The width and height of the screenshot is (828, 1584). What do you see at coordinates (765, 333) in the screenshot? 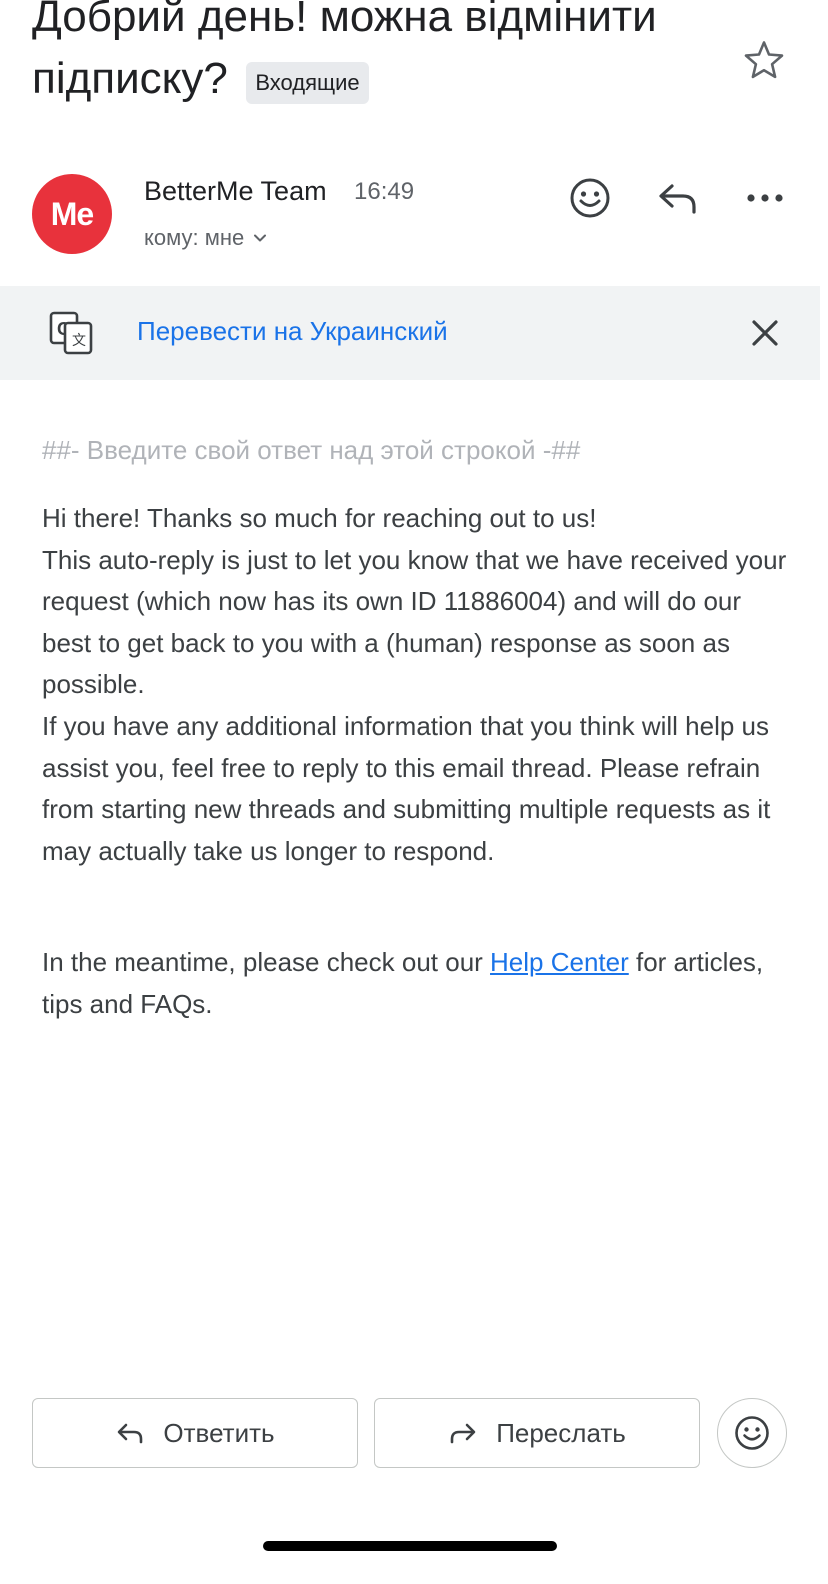
I see `close-icon` at bounding box center [765, 333].